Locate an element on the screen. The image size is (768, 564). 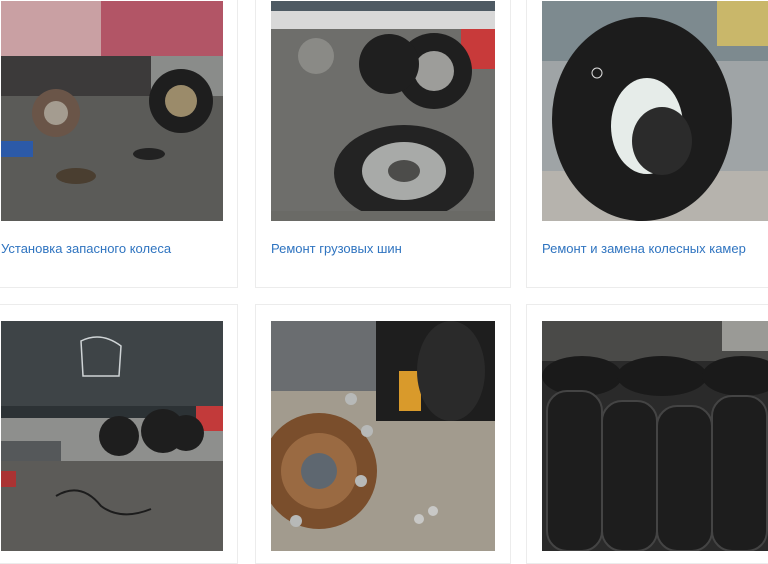
service-title: Ремонт грузовых шин is located at coordinates (336, 248).